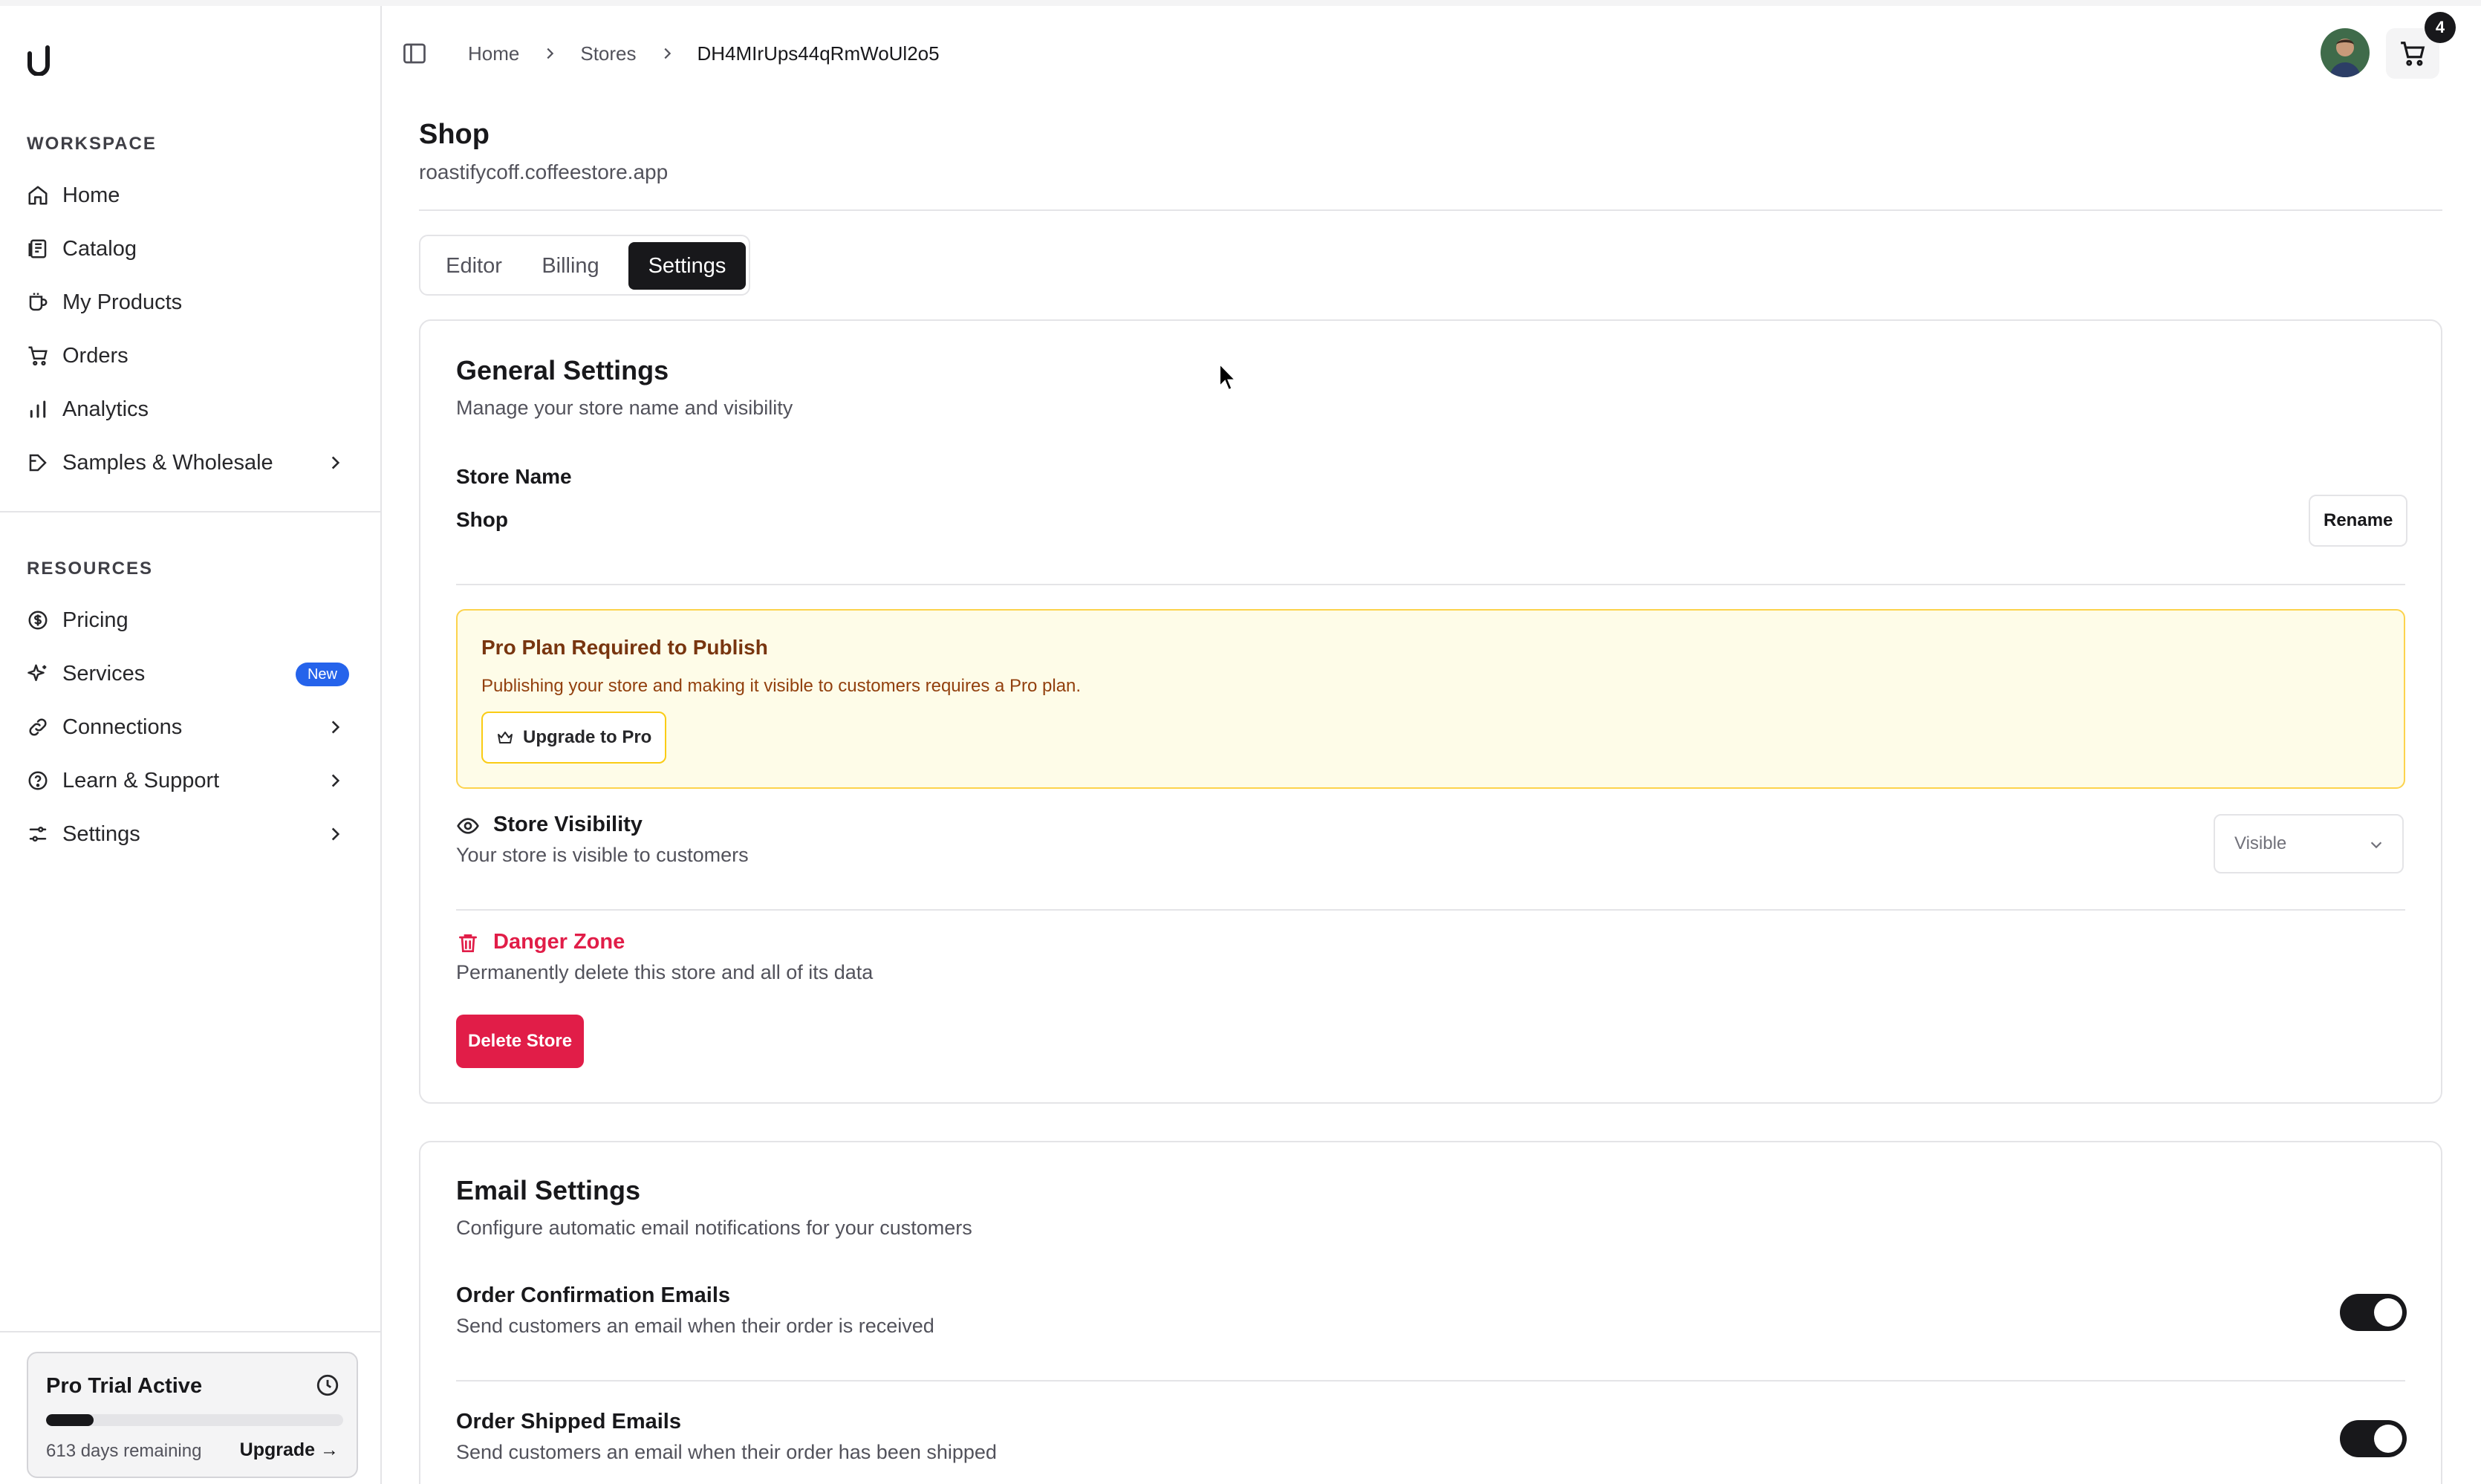 This screenshot has height=1484, width=2481. Describe the element at coordinates (38, 834) in the screenshot. I see `sliders-icon` at that location.